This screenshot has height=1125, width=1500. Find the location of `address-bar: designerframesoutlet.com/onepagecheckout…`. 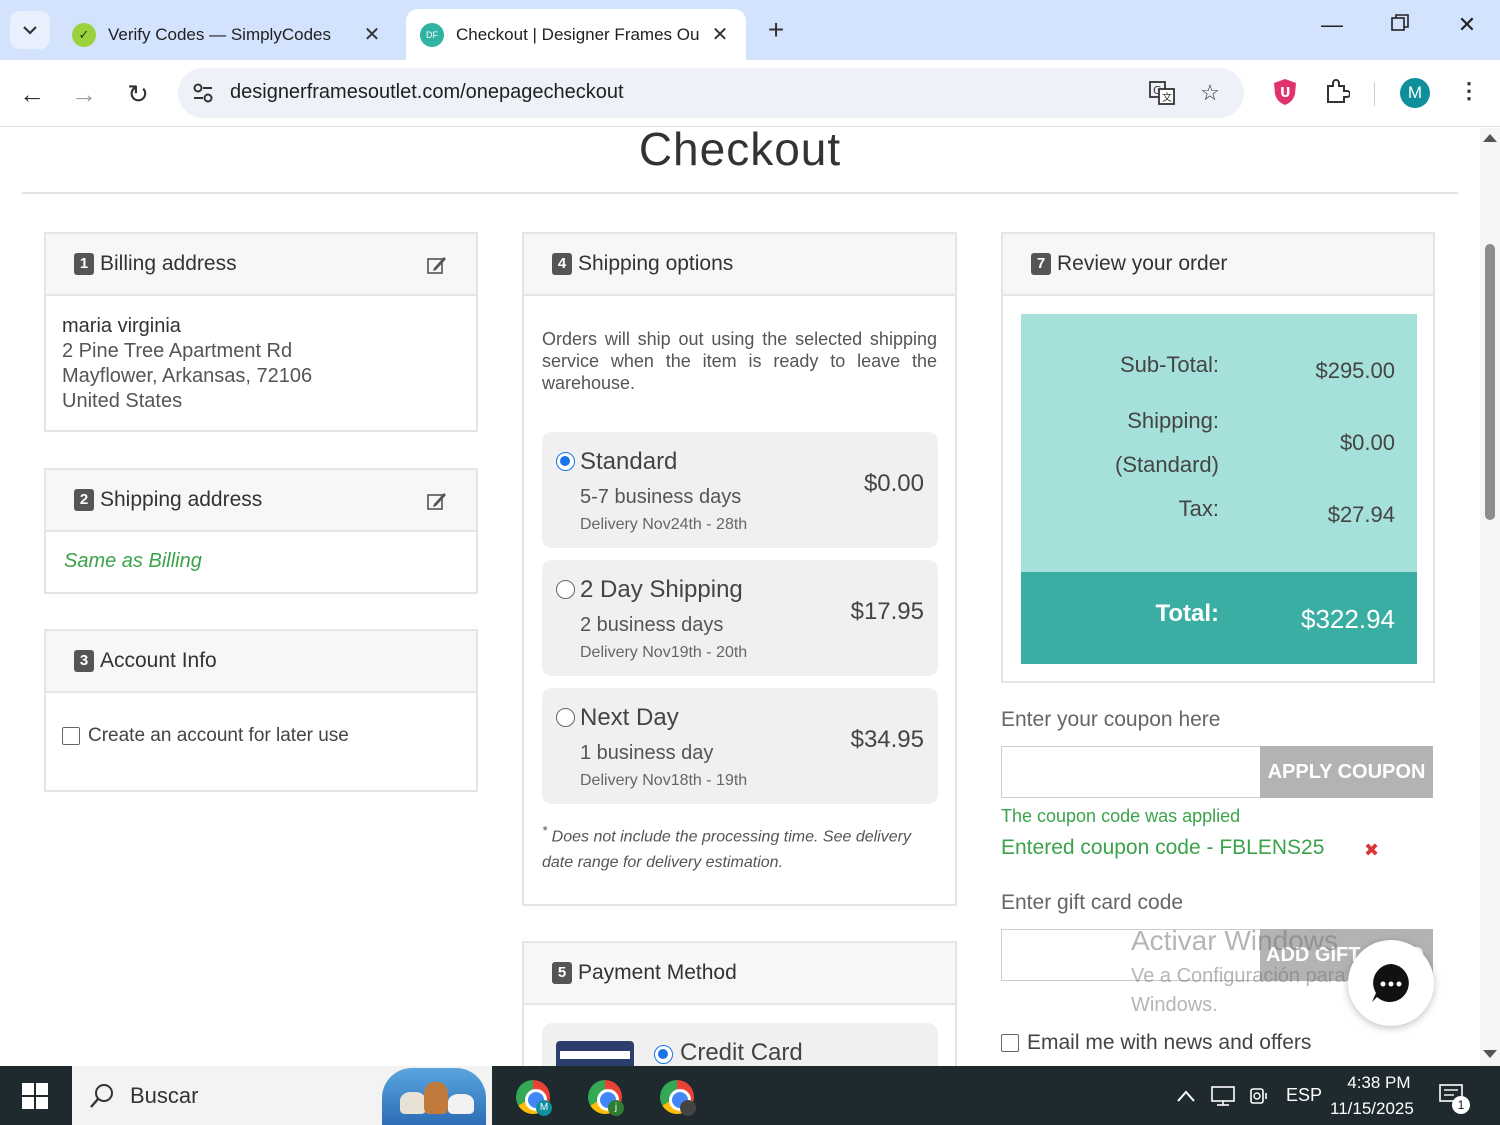

address-bar: designerframesoutlet.com/onepagecheckout… is located at coordinates (711, 93).